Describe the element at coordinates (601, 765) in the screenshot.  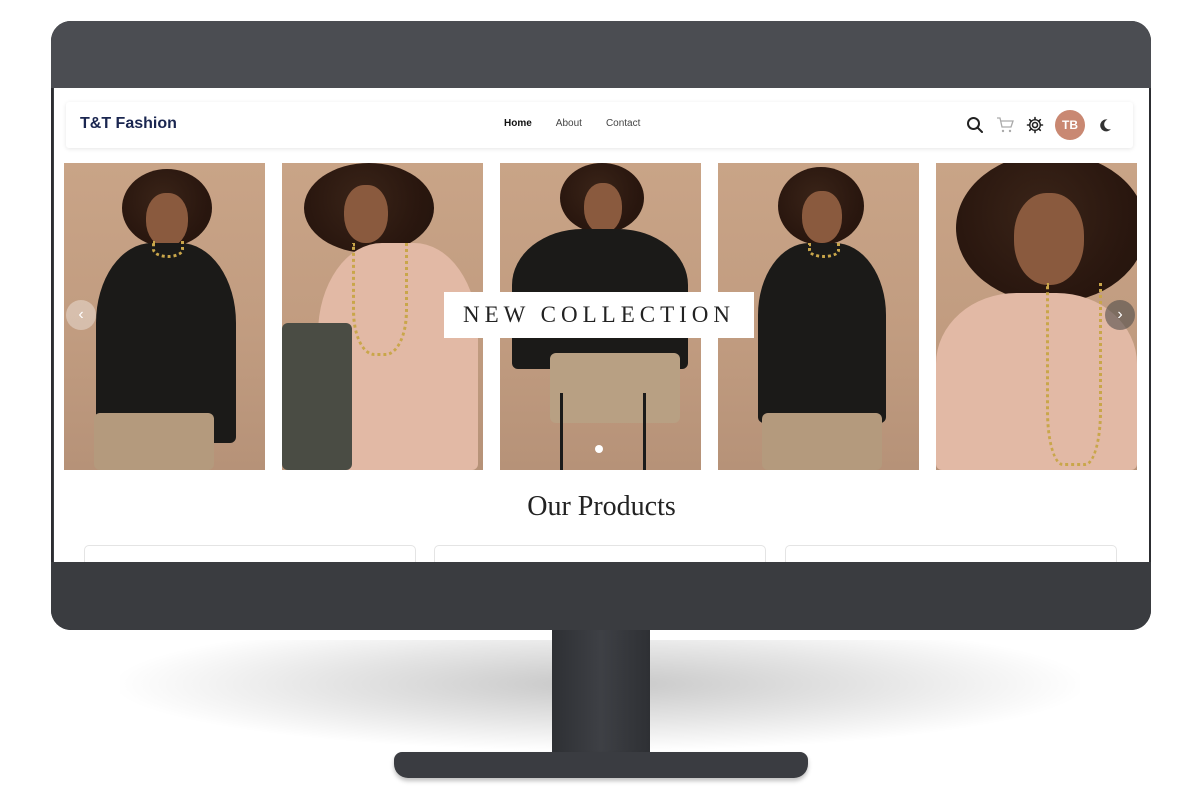
I see `monitor-stand-base` at that location.